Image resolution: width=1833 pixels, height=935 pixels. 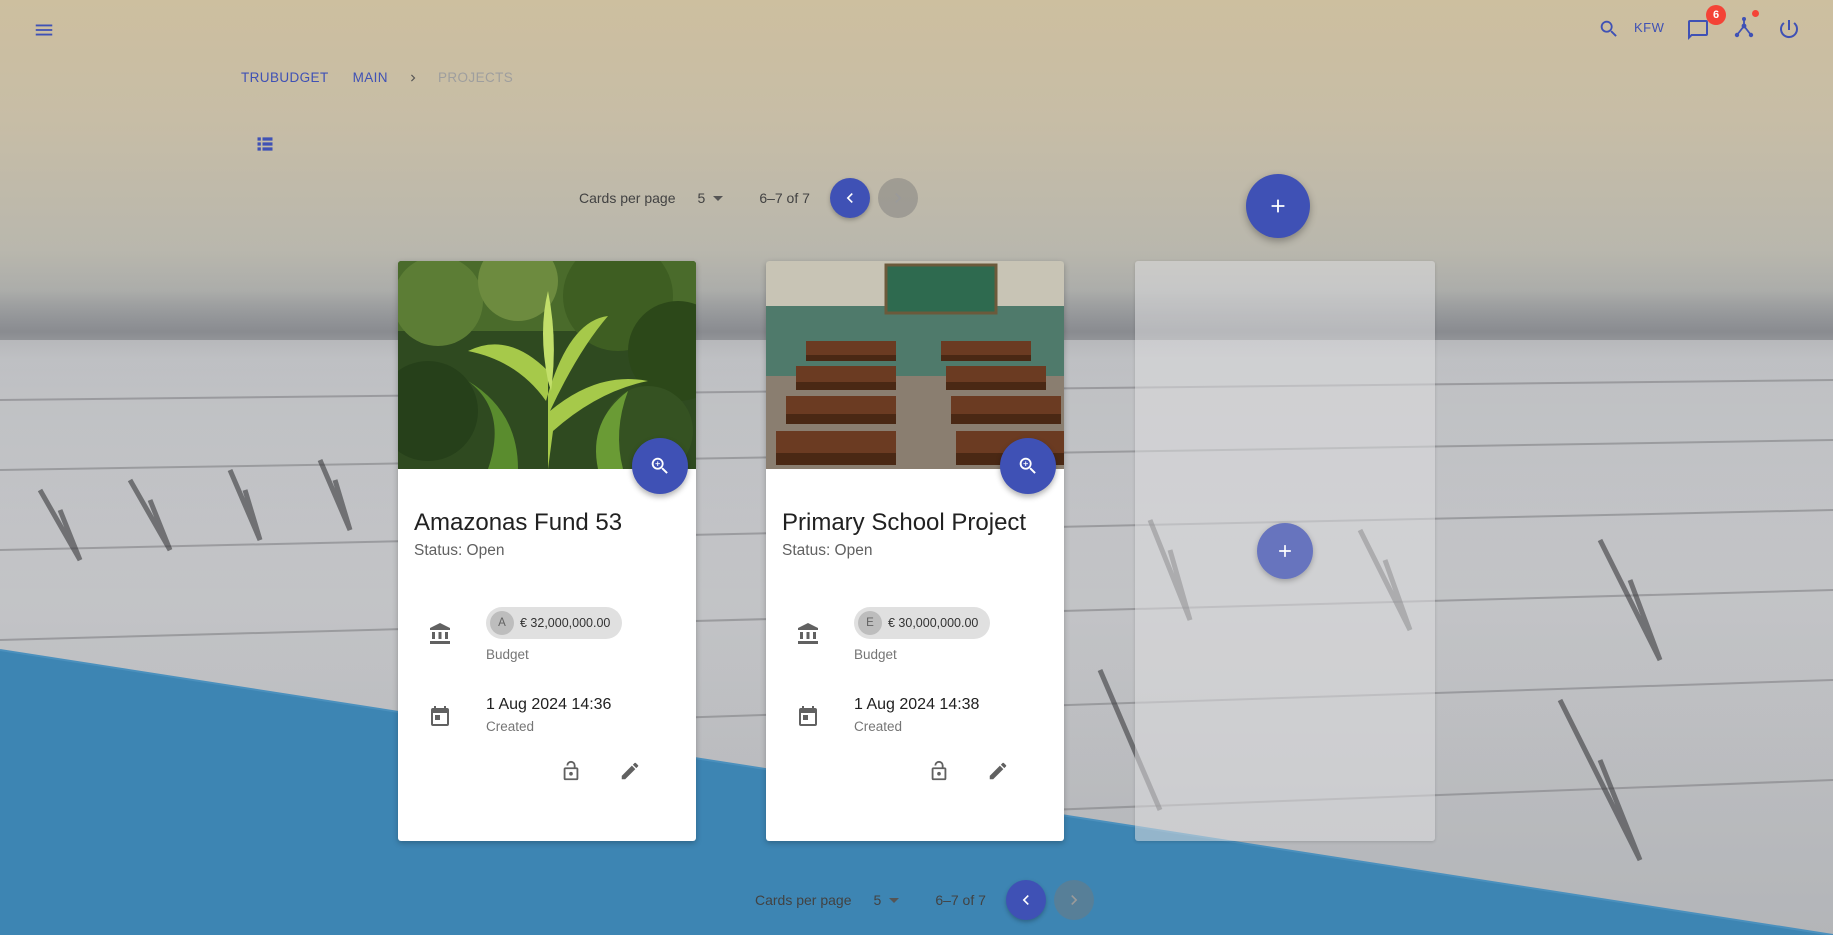 I want to click on menu-button, so click(x=44, y=30).